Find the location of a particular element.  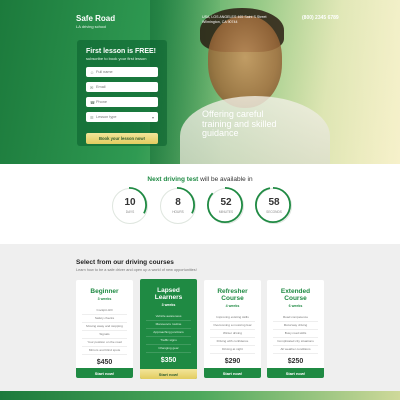

course-price: $350 is located at coordinates (168, 360).